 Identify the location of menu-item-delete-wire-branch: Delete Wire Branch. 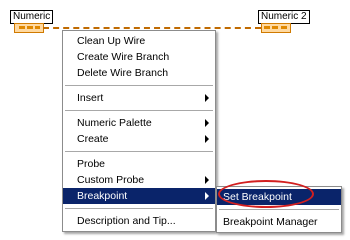
(139, 73).